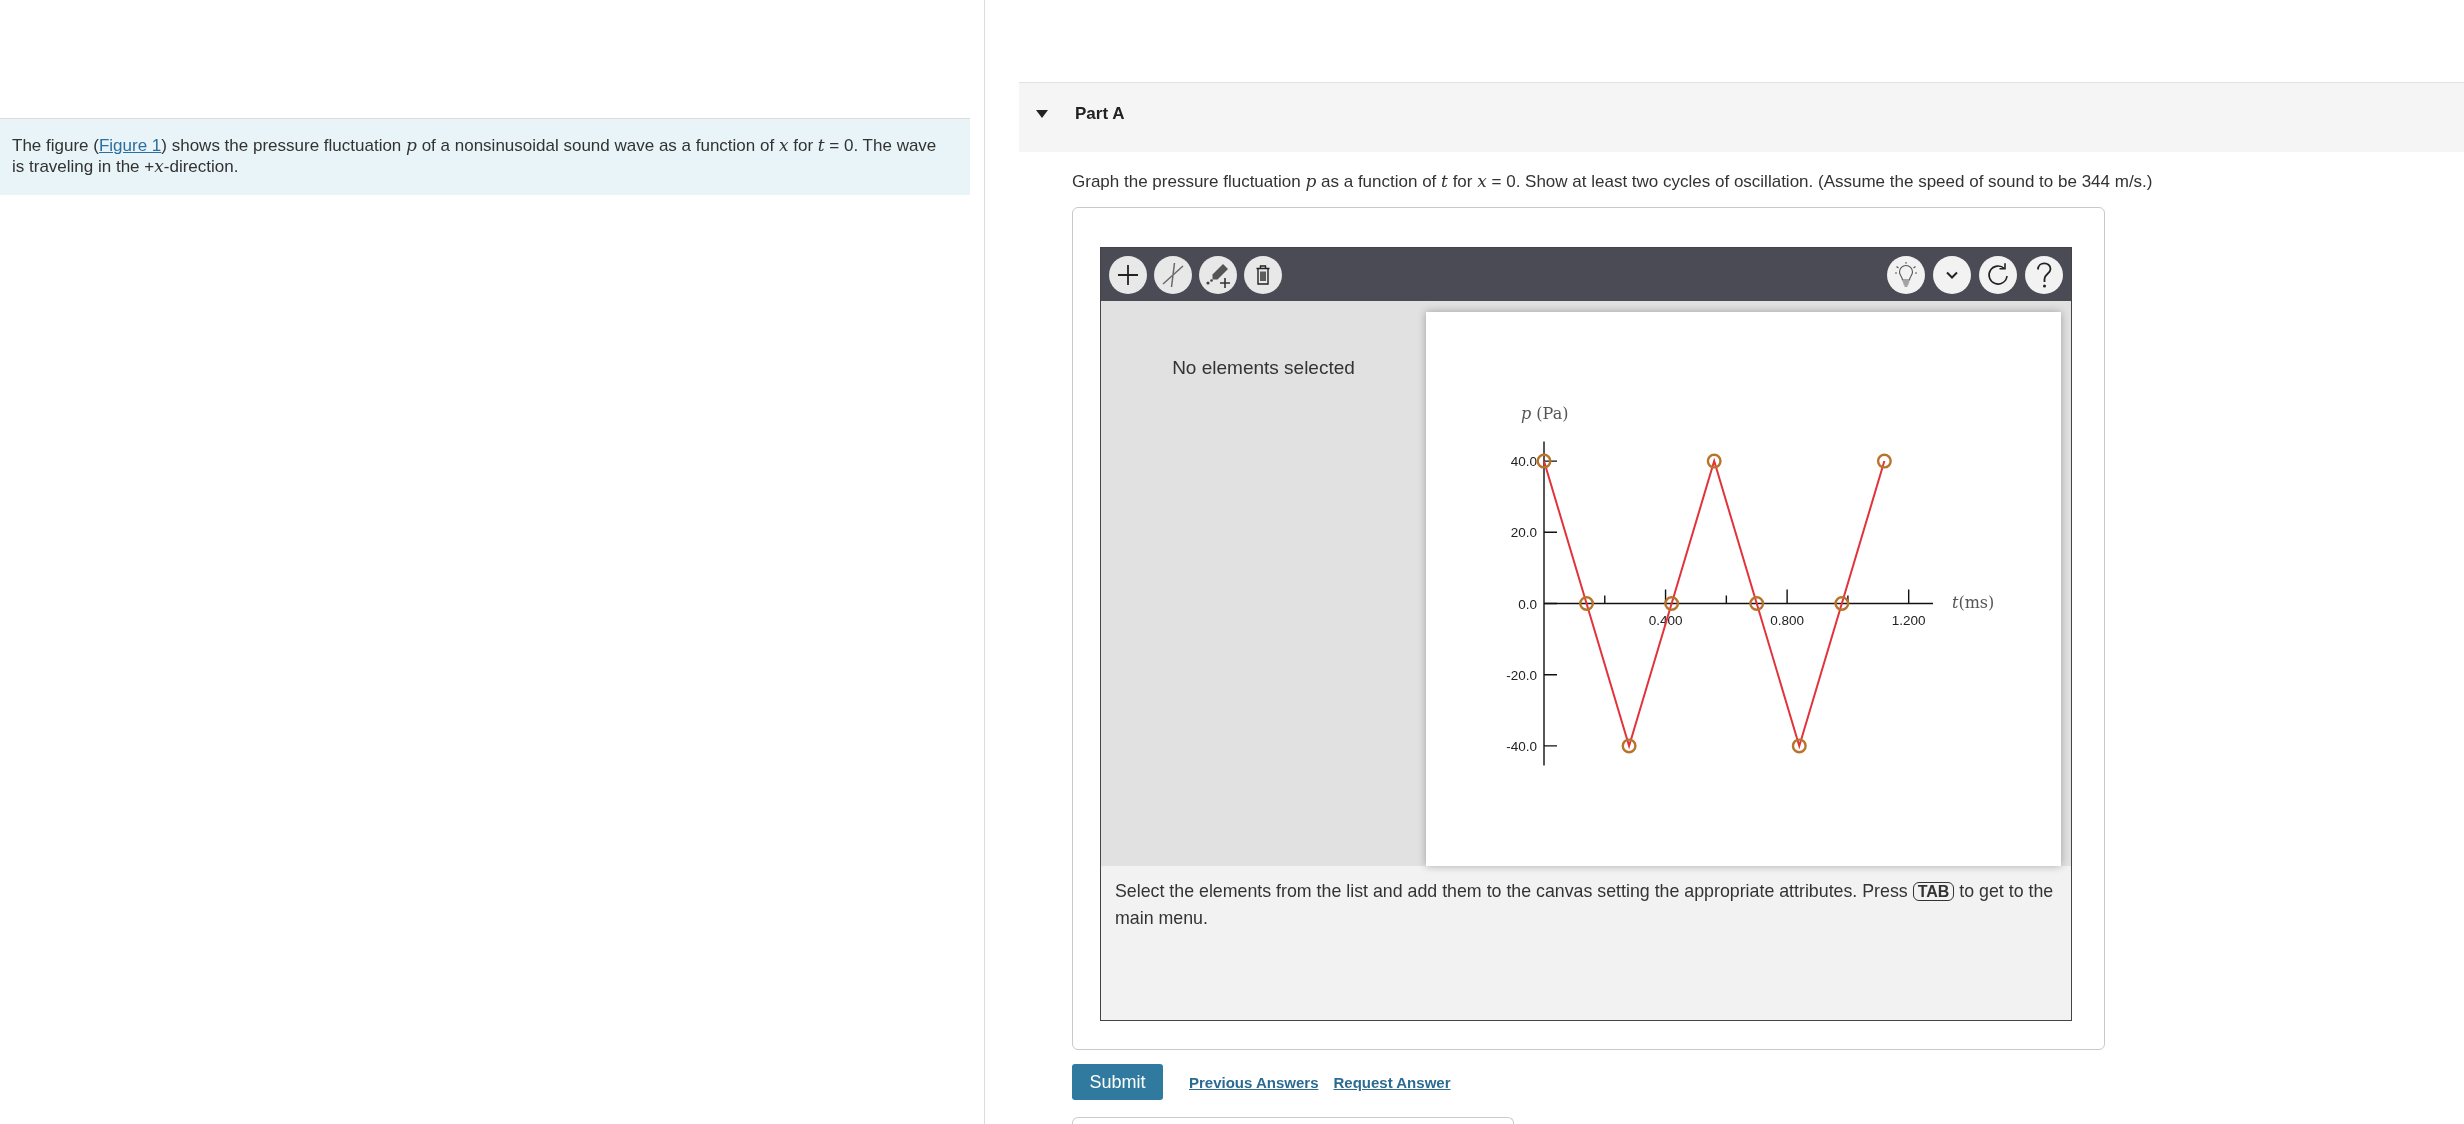  I want to click on answer-link: Request Answer, so click(1392, 1082).